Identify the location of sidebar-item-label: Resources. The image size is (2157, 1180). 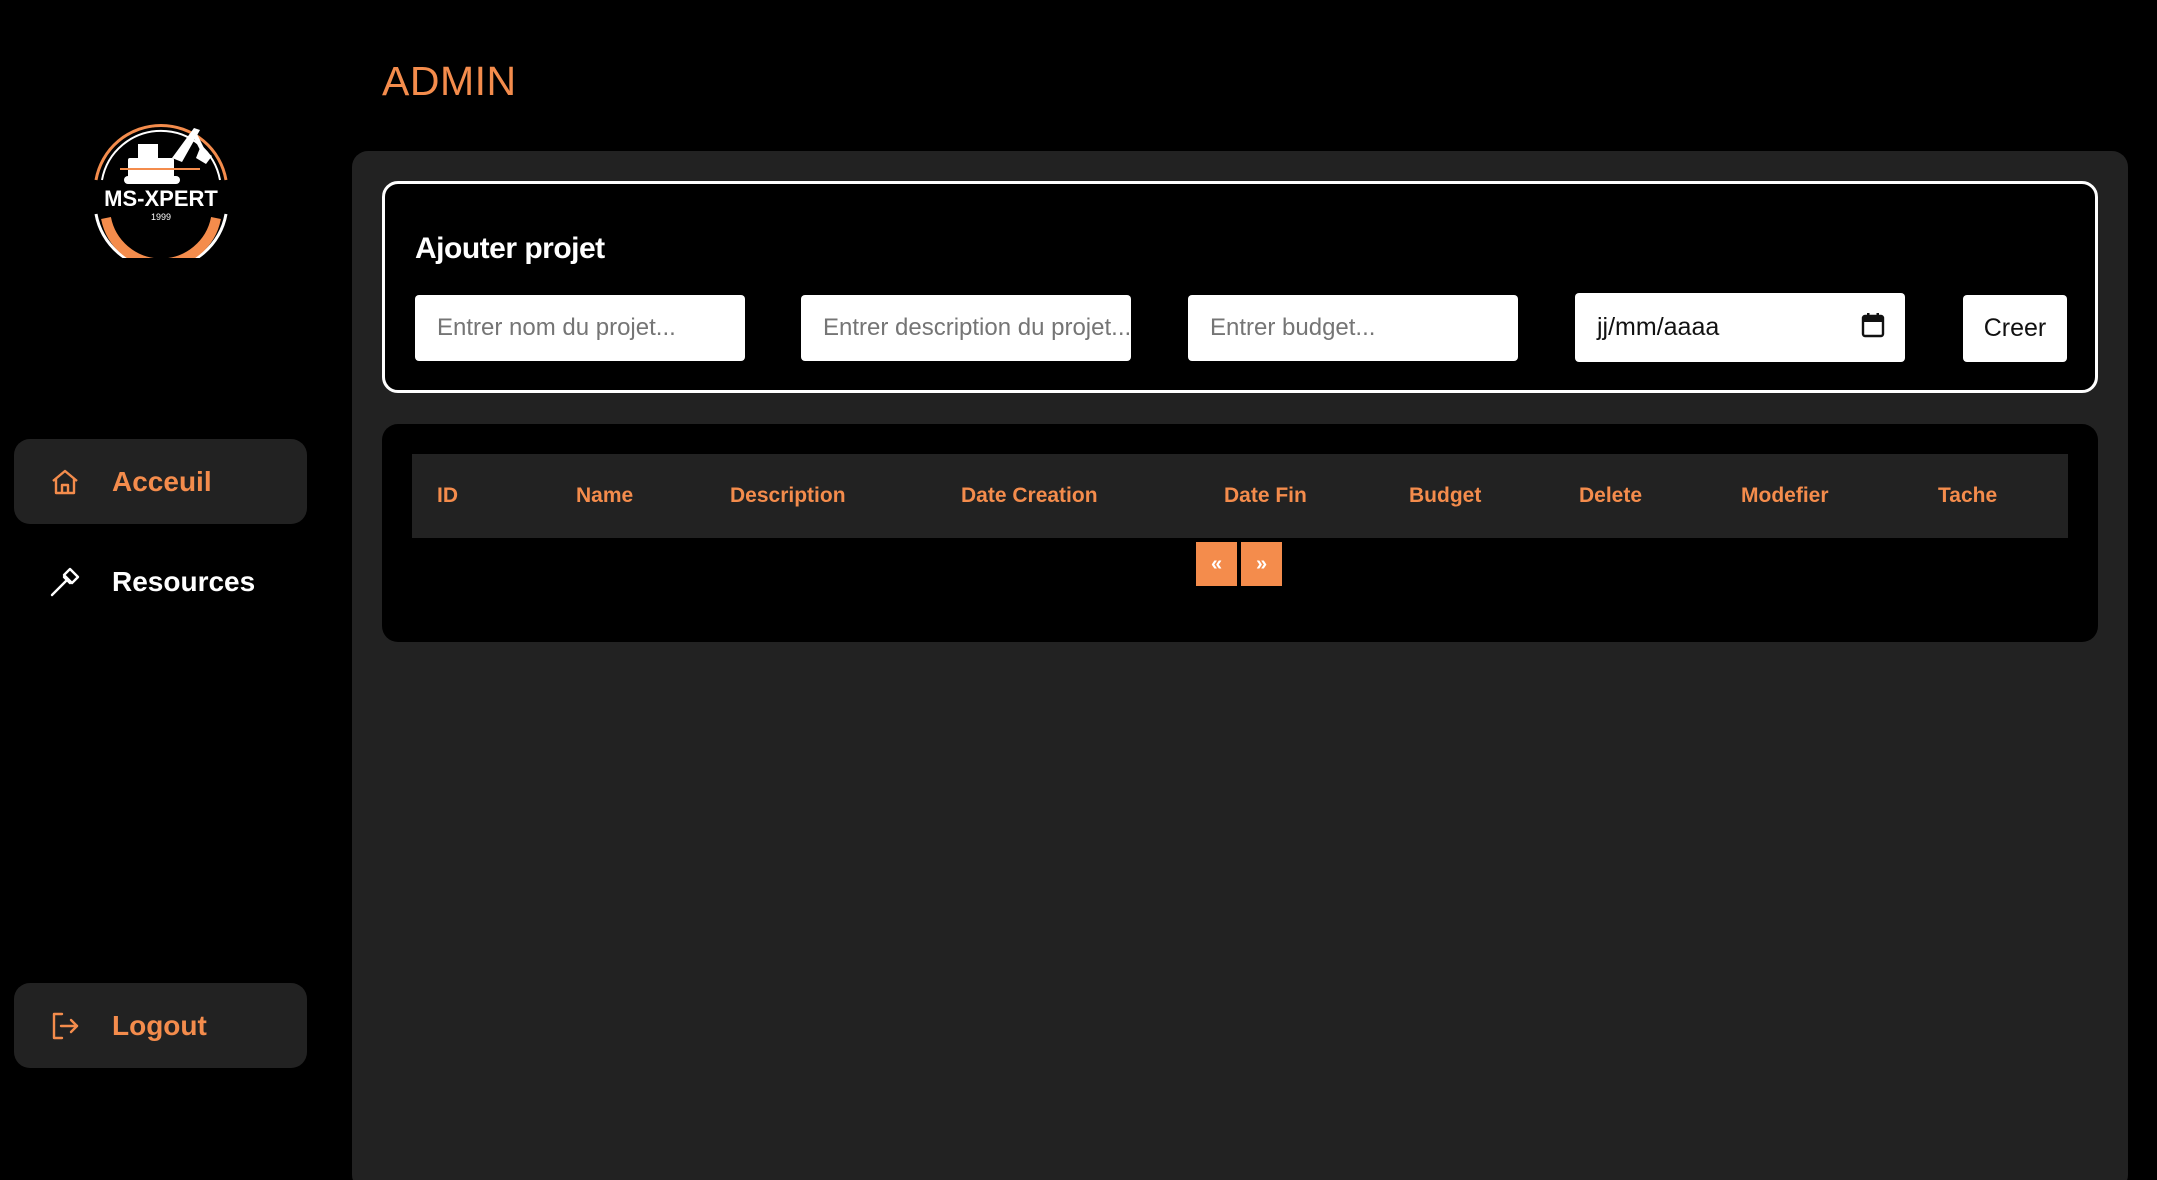
(184, 581).